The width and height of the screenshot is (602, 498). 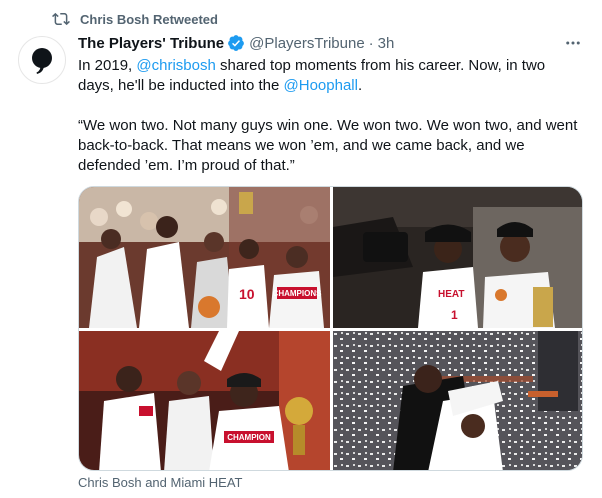 What do you see at coordinates (160, 482) in the screenshot?
I see `media-caption: Chris Bosh and Miami HEAT` at bounding box center [160, 482].